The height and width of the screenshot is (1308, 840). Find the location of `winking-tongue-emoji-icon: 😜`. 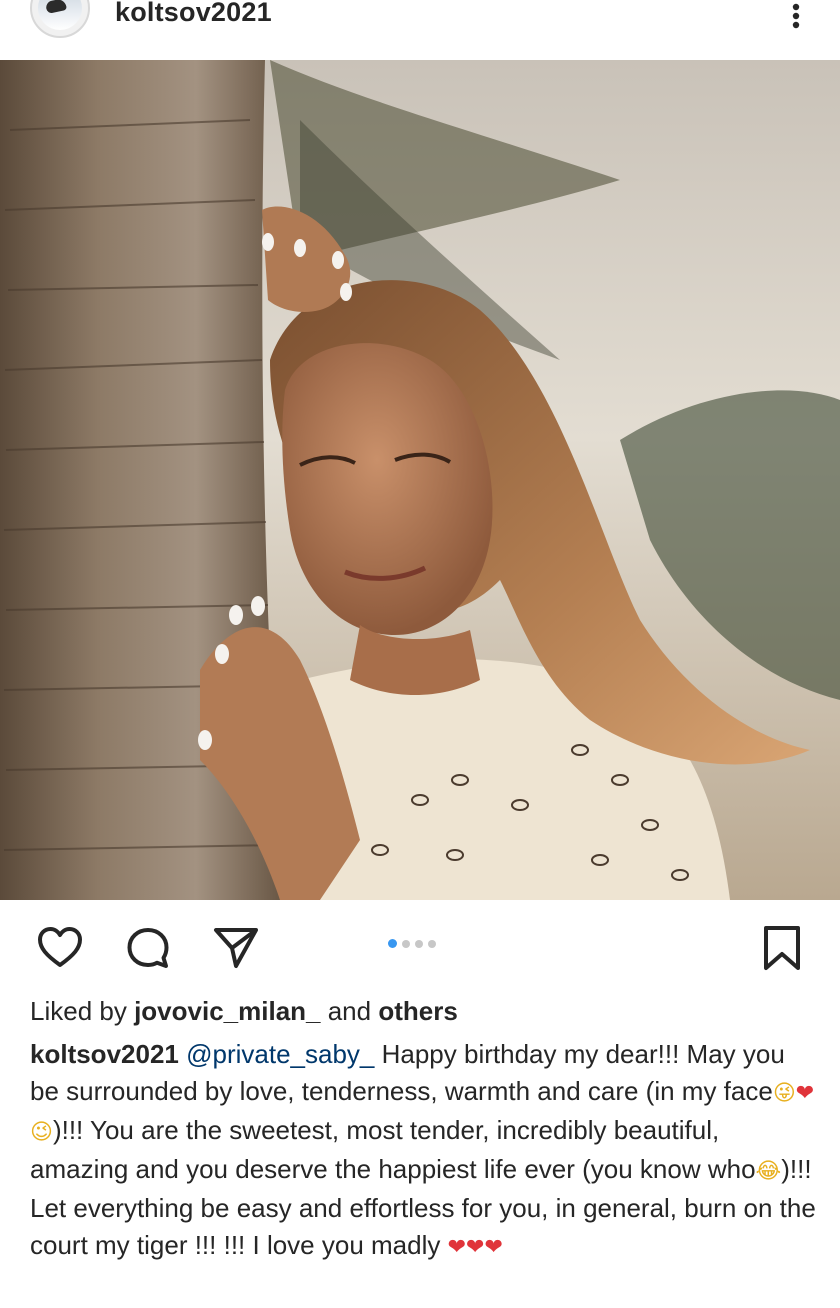

winking-tongue-emoji-icon: 😜 is located at coordinates (784, 1093).